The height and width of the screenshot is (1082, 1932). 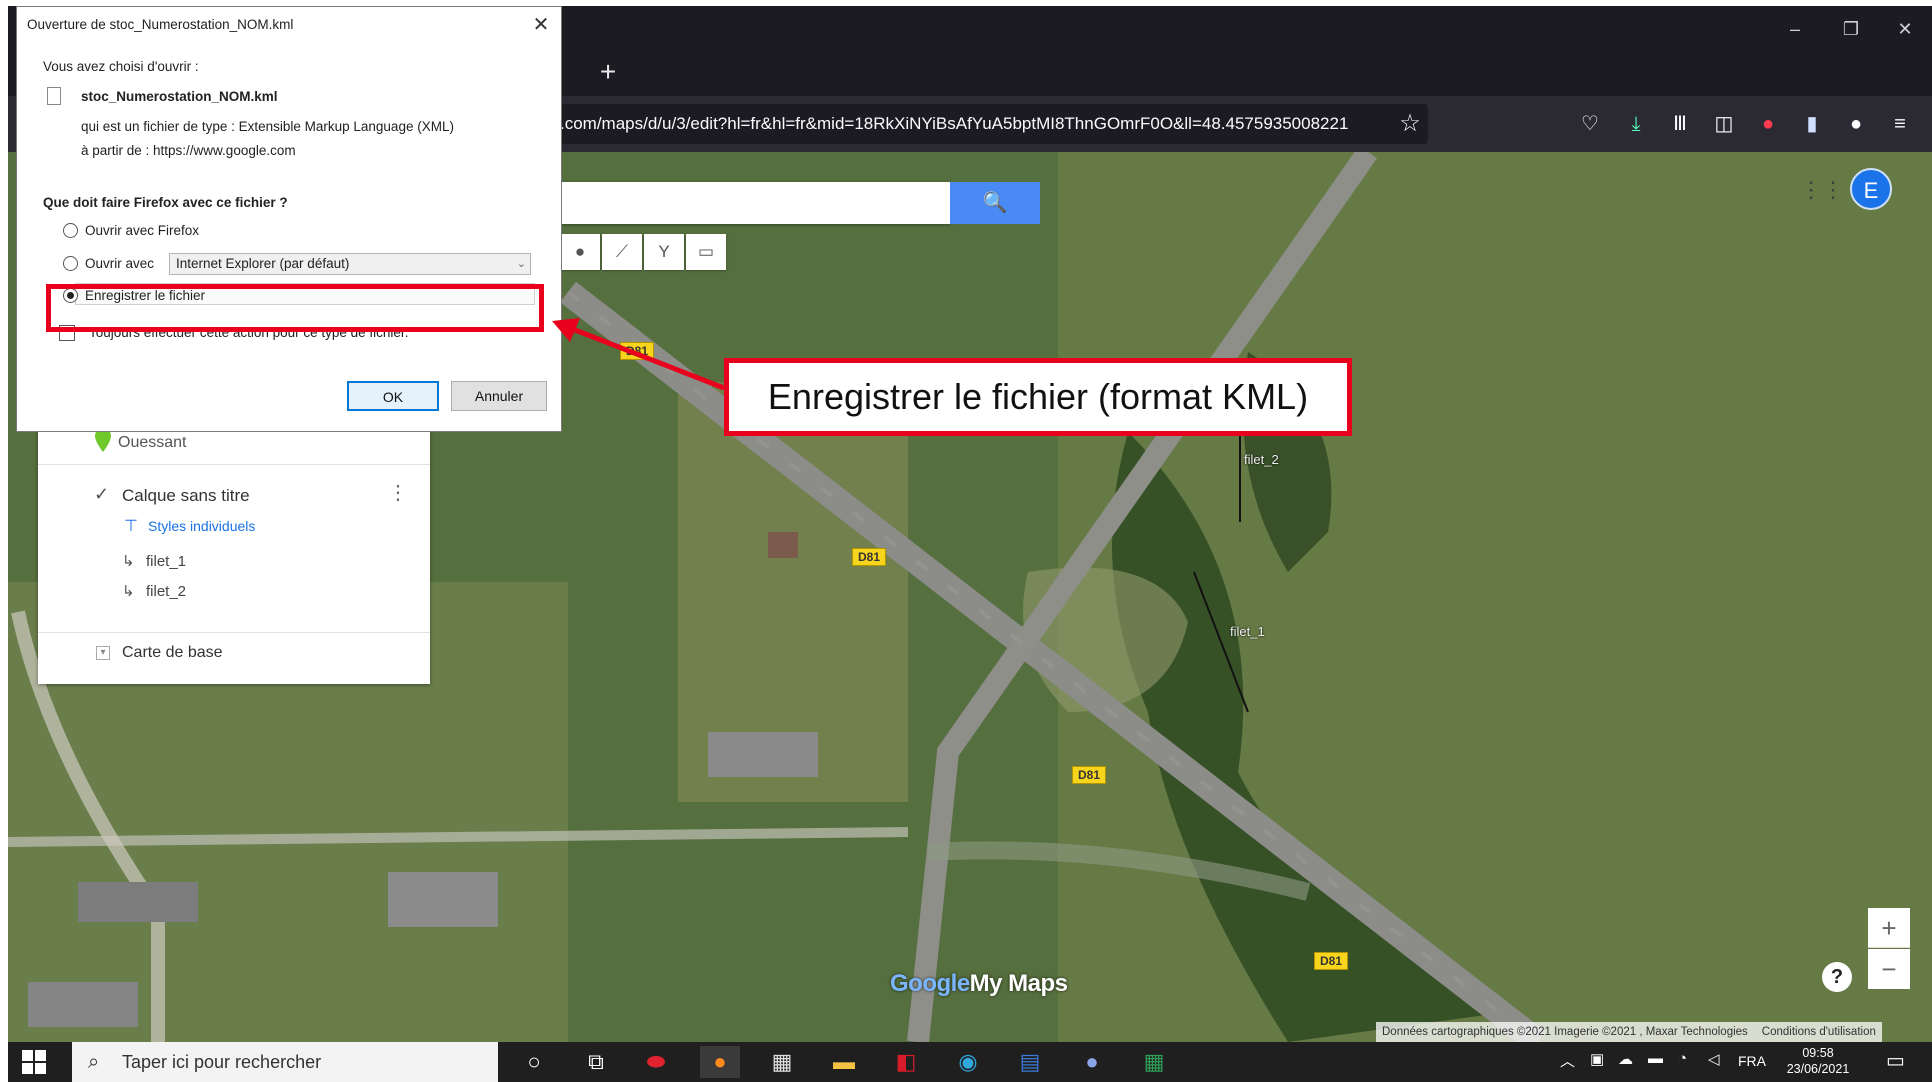 What do you see at coordinates (179, 96) in the screenshot?
I see `dialog-filename: stoc_Numerostation_NOM.kml` at bounding box center [179, 96].